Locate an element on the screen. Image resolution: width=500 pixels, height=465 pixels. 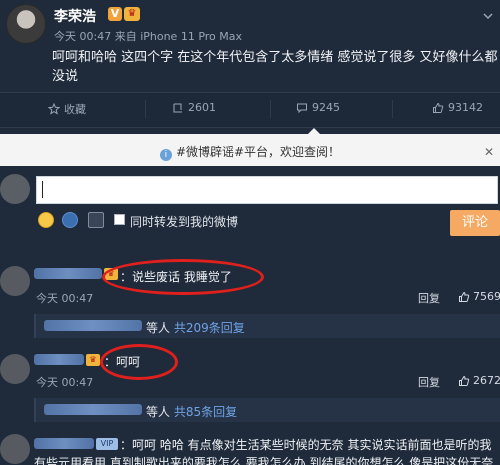
info-icon: i is located at coordinates (165, 155).